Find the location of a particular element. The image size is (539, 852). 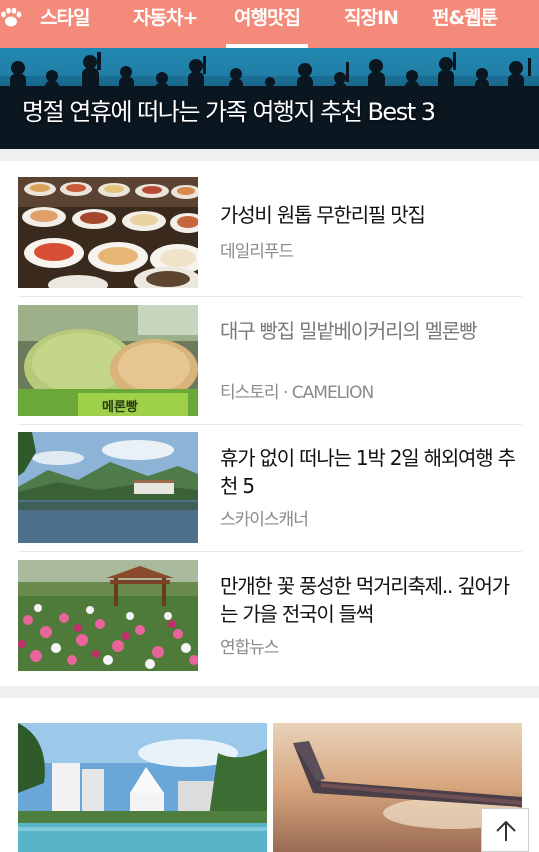

article-title: 대구 빵집 밀밭베이커리의 멜론빵 is located at coordinates (370, 331).